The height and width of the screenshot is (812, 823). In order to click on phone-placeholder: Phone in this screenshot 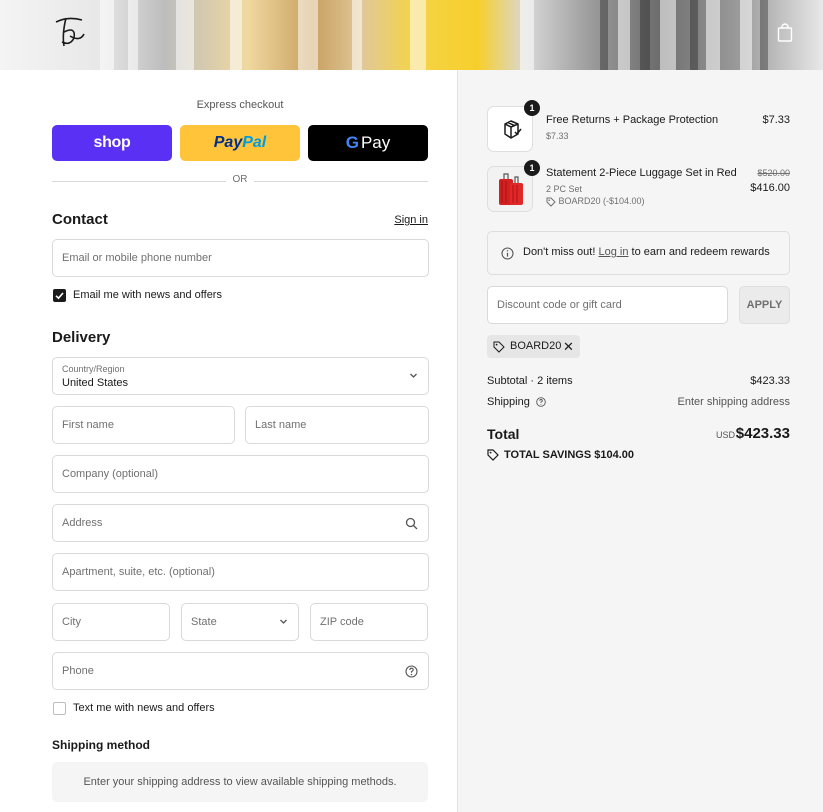, I will do `click(78, 671)`.